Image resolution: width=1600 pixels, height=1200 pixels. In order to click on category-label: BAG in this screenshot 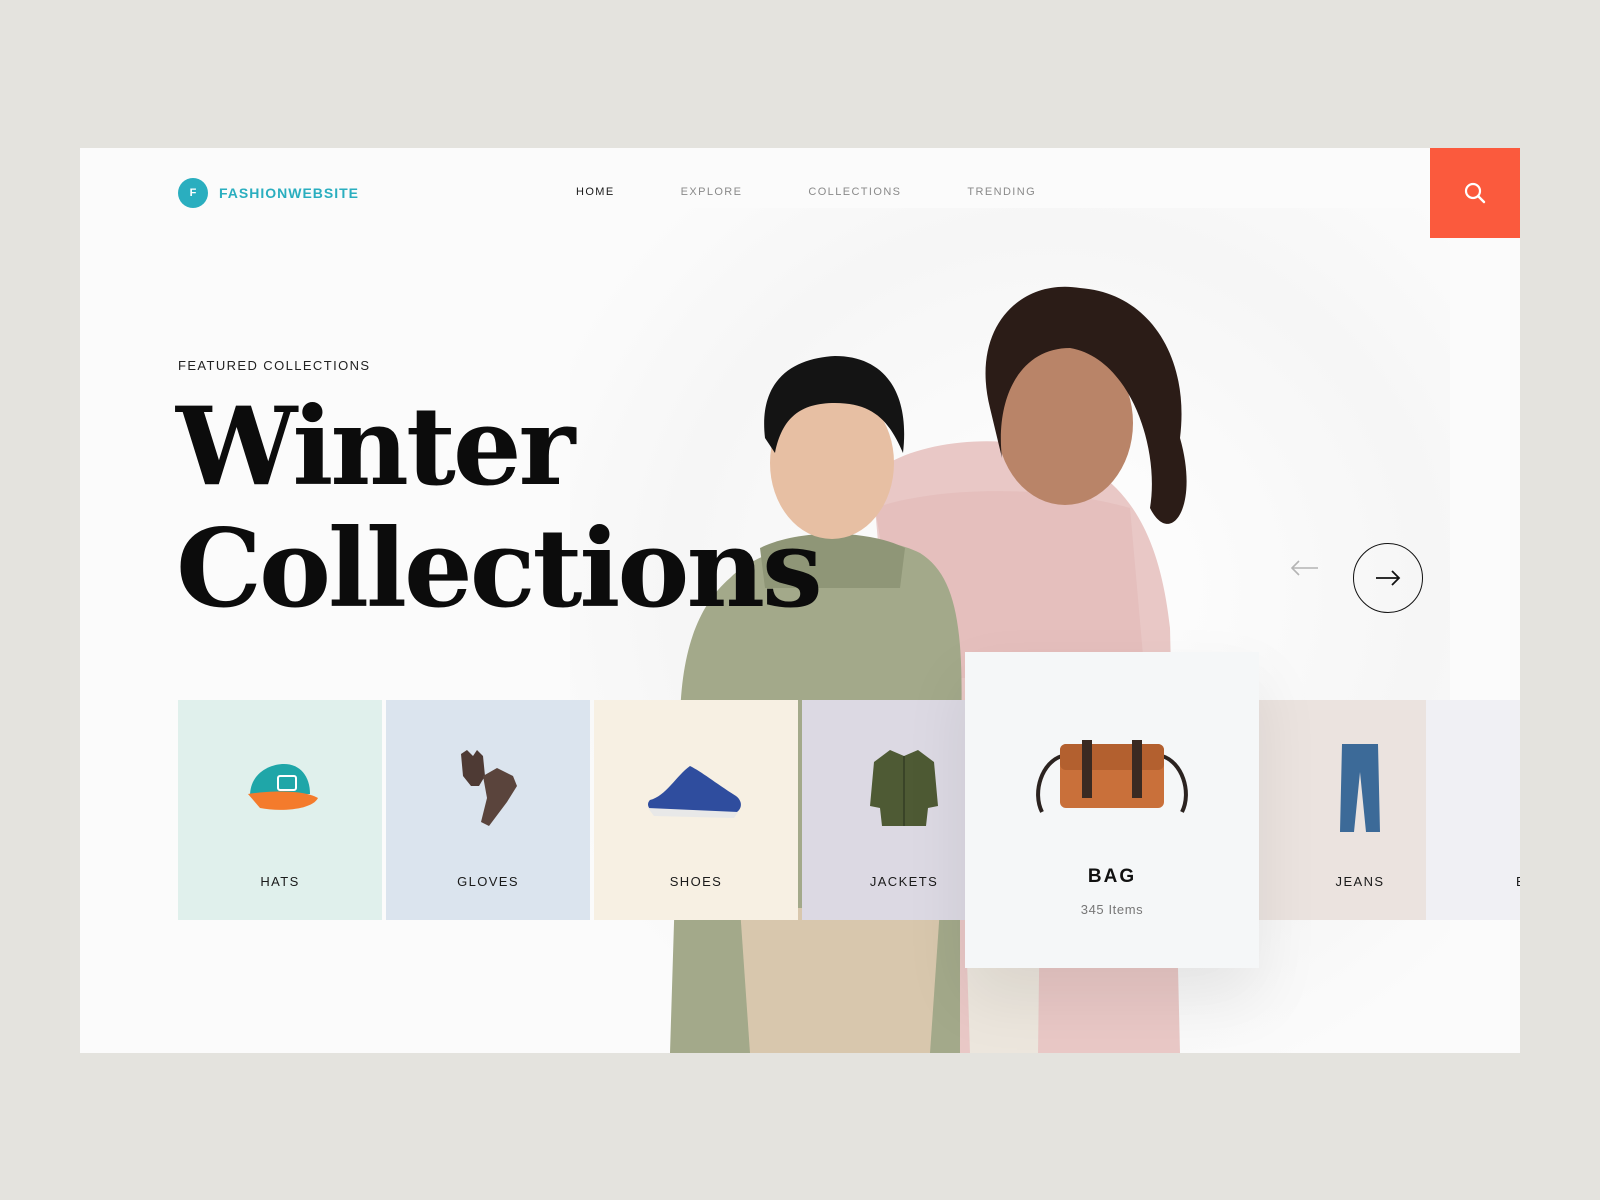, I will do `click(1112, 876)`.